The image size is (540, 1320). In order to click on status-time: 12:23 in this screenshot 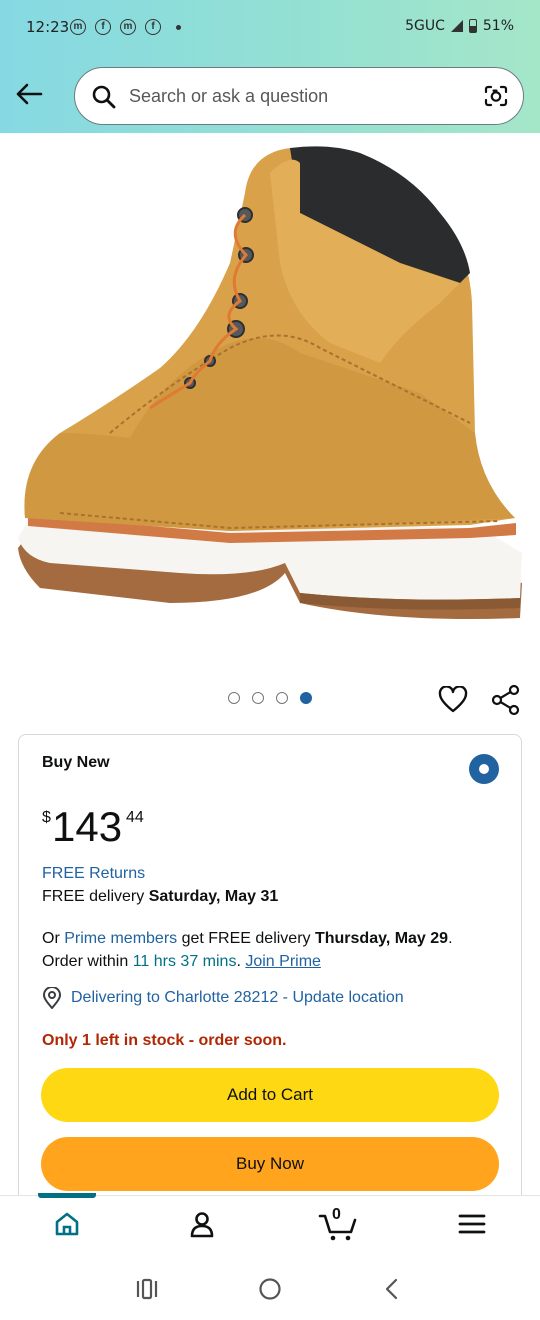, I will do `click(48, 27)`.